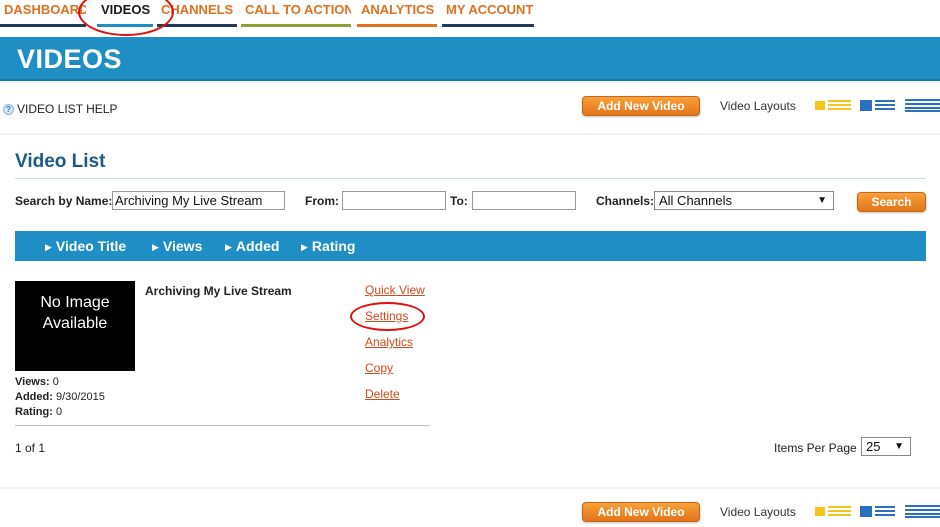 Image resolution: width=940 pixels, height=527 pixels. I want to click on search-by-name-label: Search by Name:, so click(64, 201).